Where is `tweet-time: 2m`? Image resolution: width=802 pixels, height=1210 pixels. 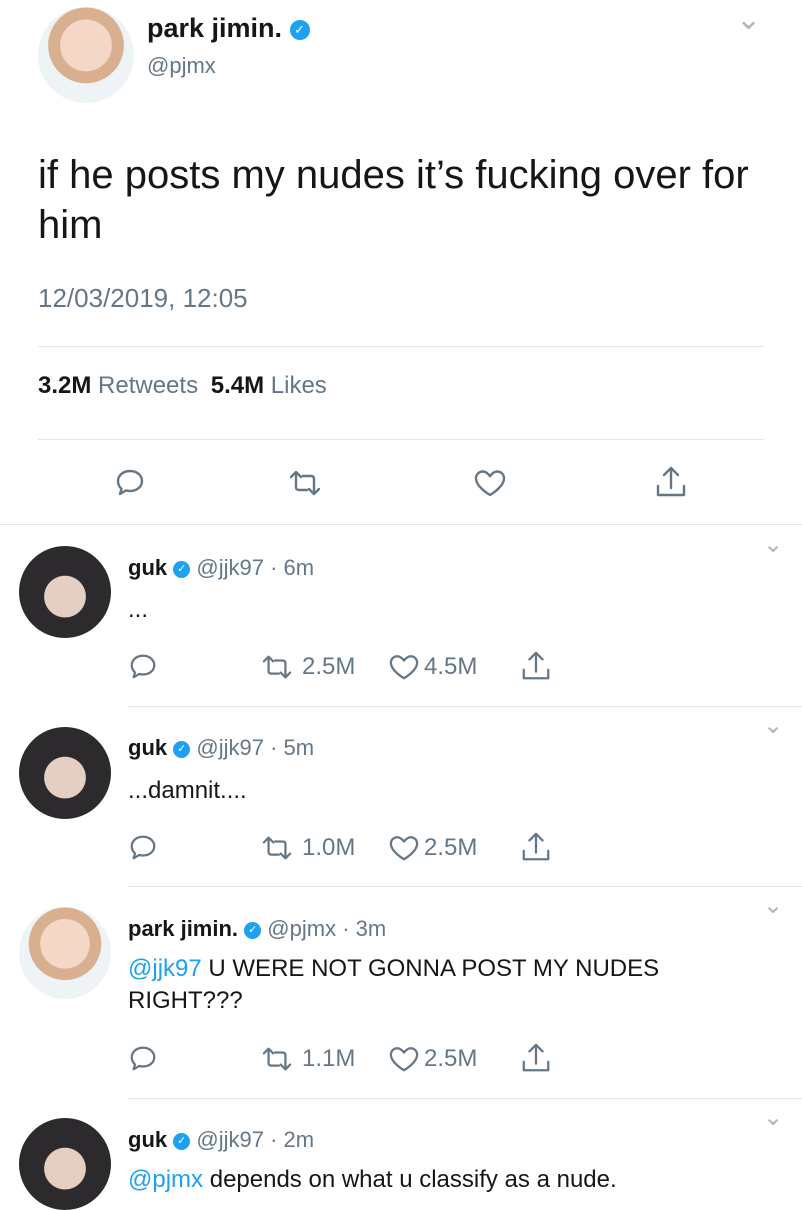 tweet-time: 2m is located at coordinates (299, 1139).